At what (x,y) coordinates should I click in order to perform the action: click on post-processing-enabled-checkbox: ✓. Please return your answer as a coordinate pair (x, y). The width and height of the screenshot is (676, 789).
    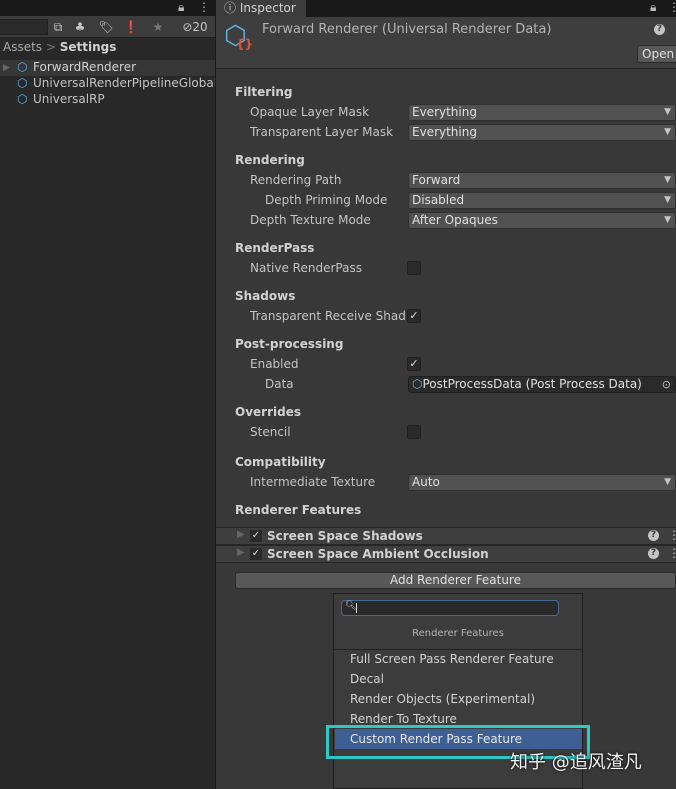
    Looking at the image, I should click on (414, 364).